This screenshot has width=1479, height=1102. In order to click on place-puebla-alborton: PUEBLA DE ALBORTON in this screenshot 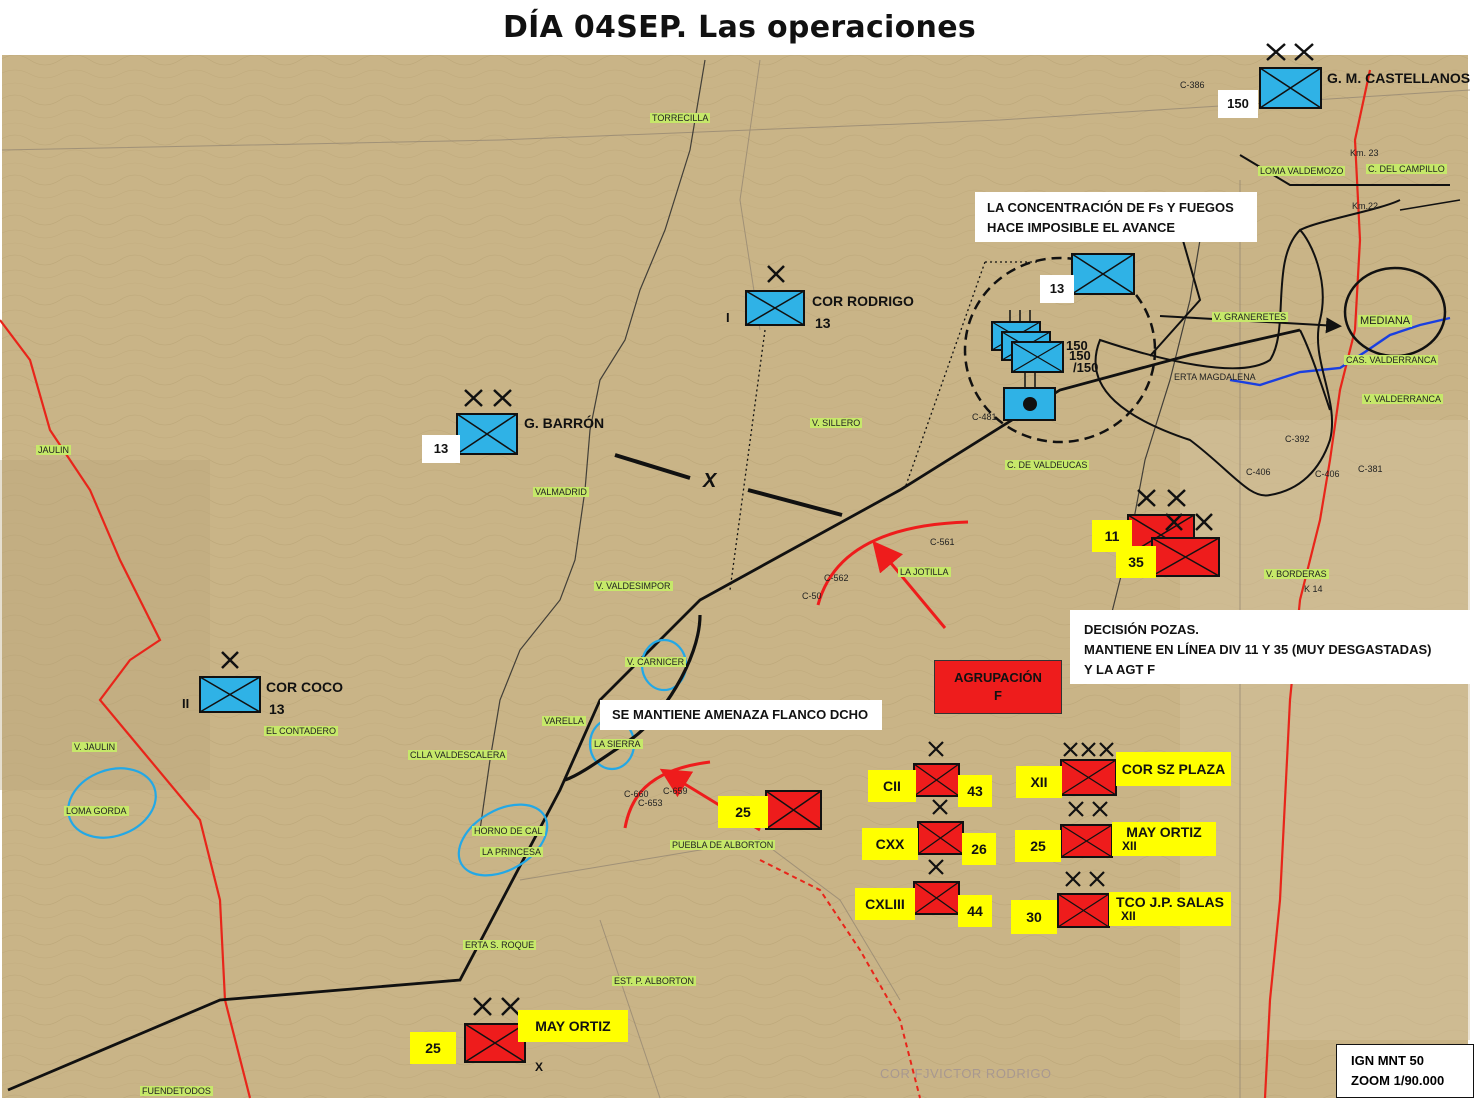, I will do `click(723, 845)`.